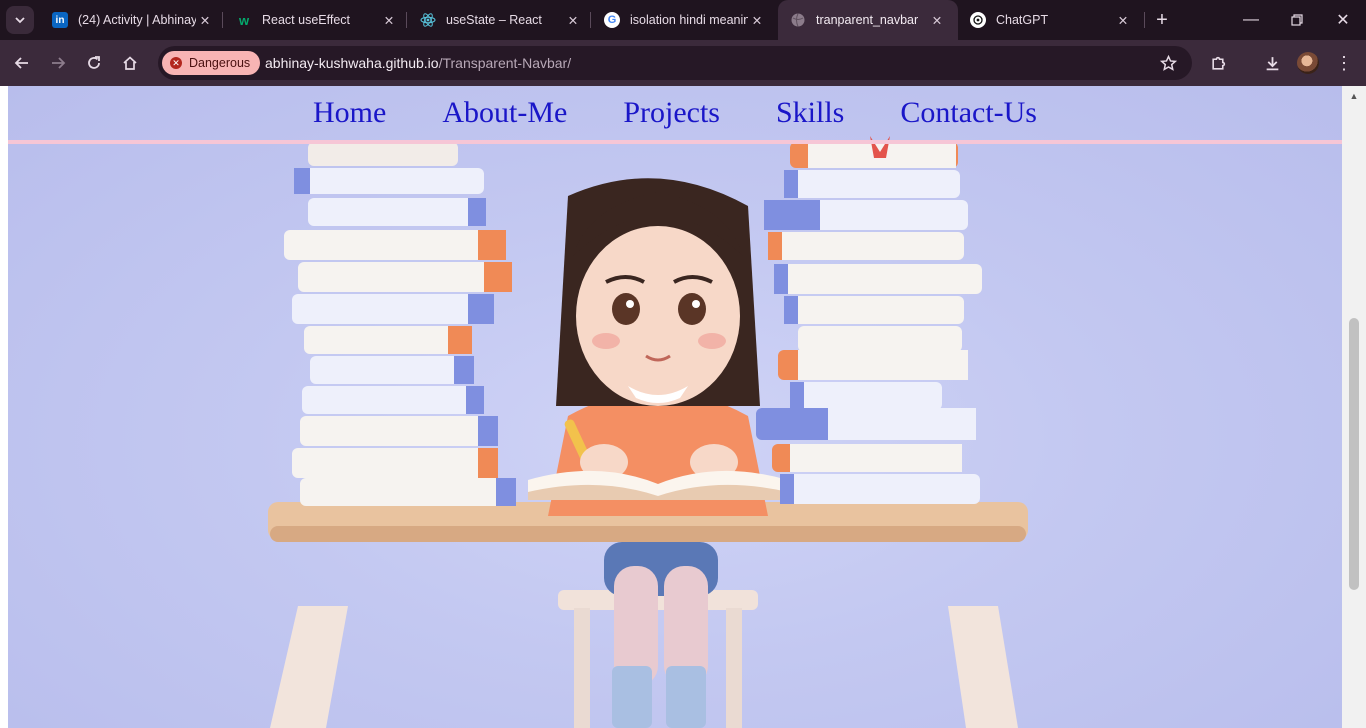  I want to click on chevron-down-icon, so click(20, 20).